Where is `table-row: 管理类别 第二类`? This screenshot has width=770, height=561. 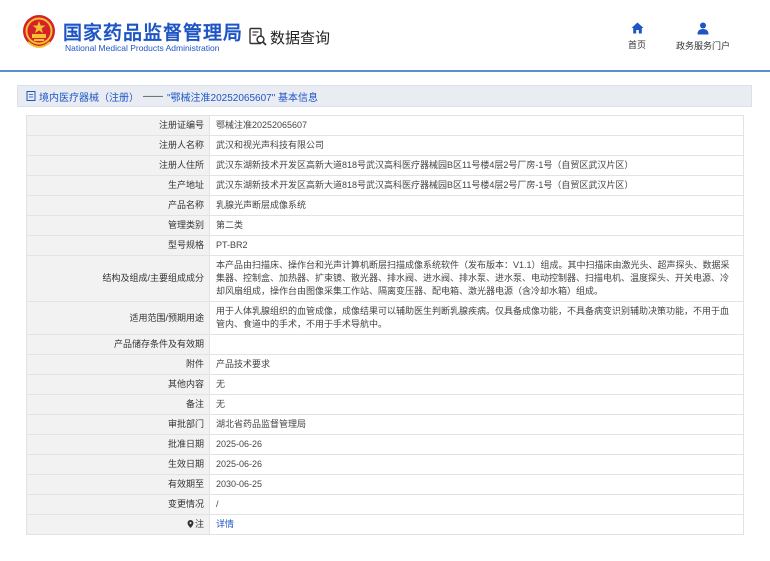
table-row: 管理类别 第二类 is located at coordinates (385, 225).